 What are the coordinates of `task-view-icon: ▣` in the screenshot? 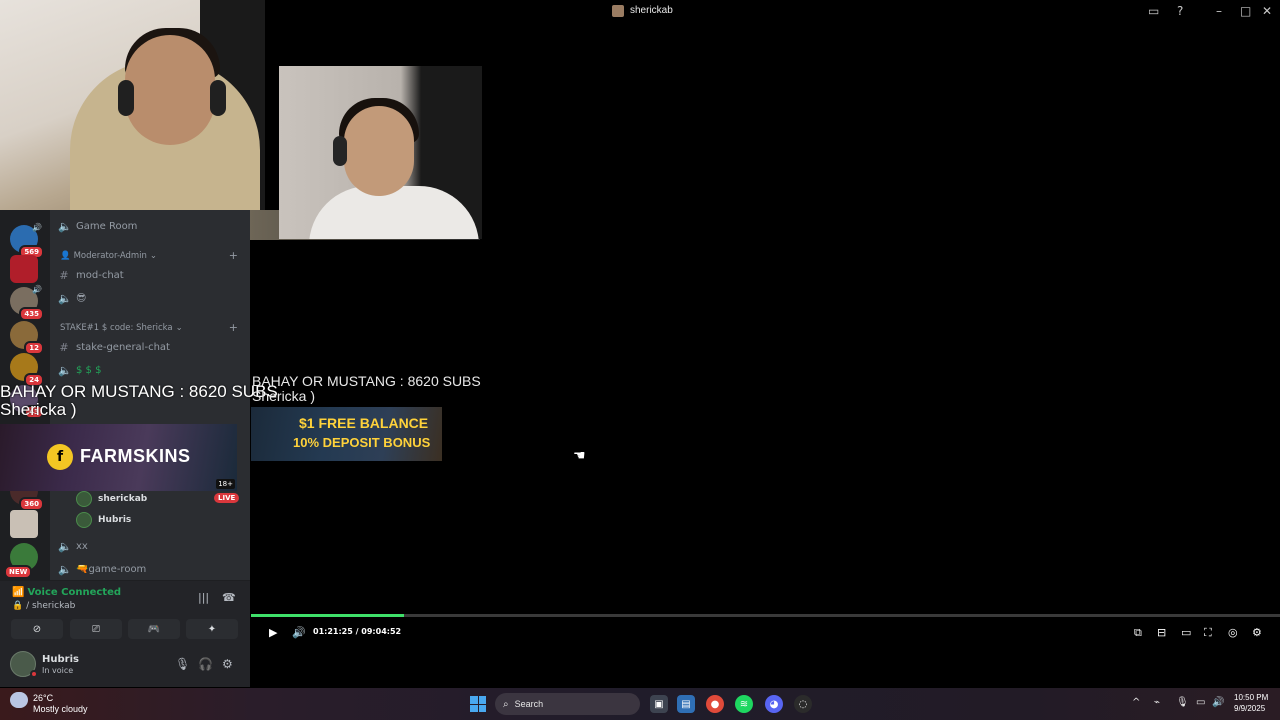 It's located at (659, 704).